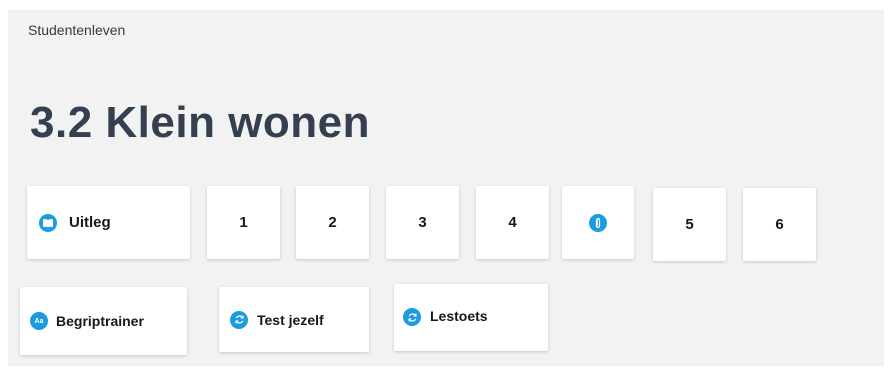  I want to click on book-icon, so click(48, 222).